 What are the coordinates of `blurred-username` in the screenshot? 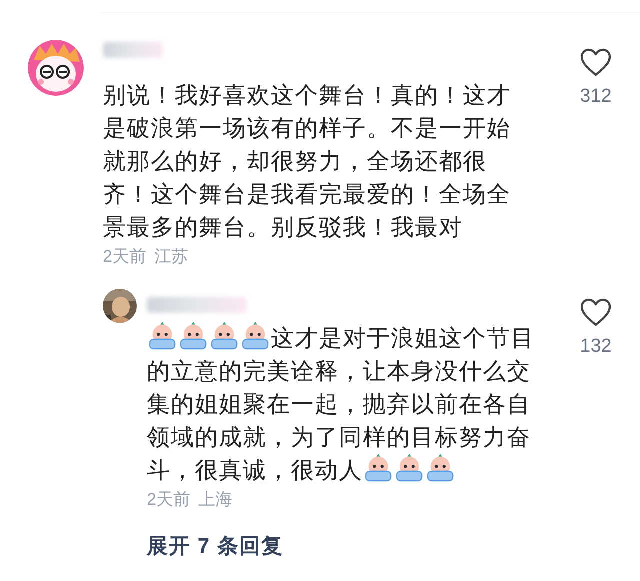 It's located at (133, 50).